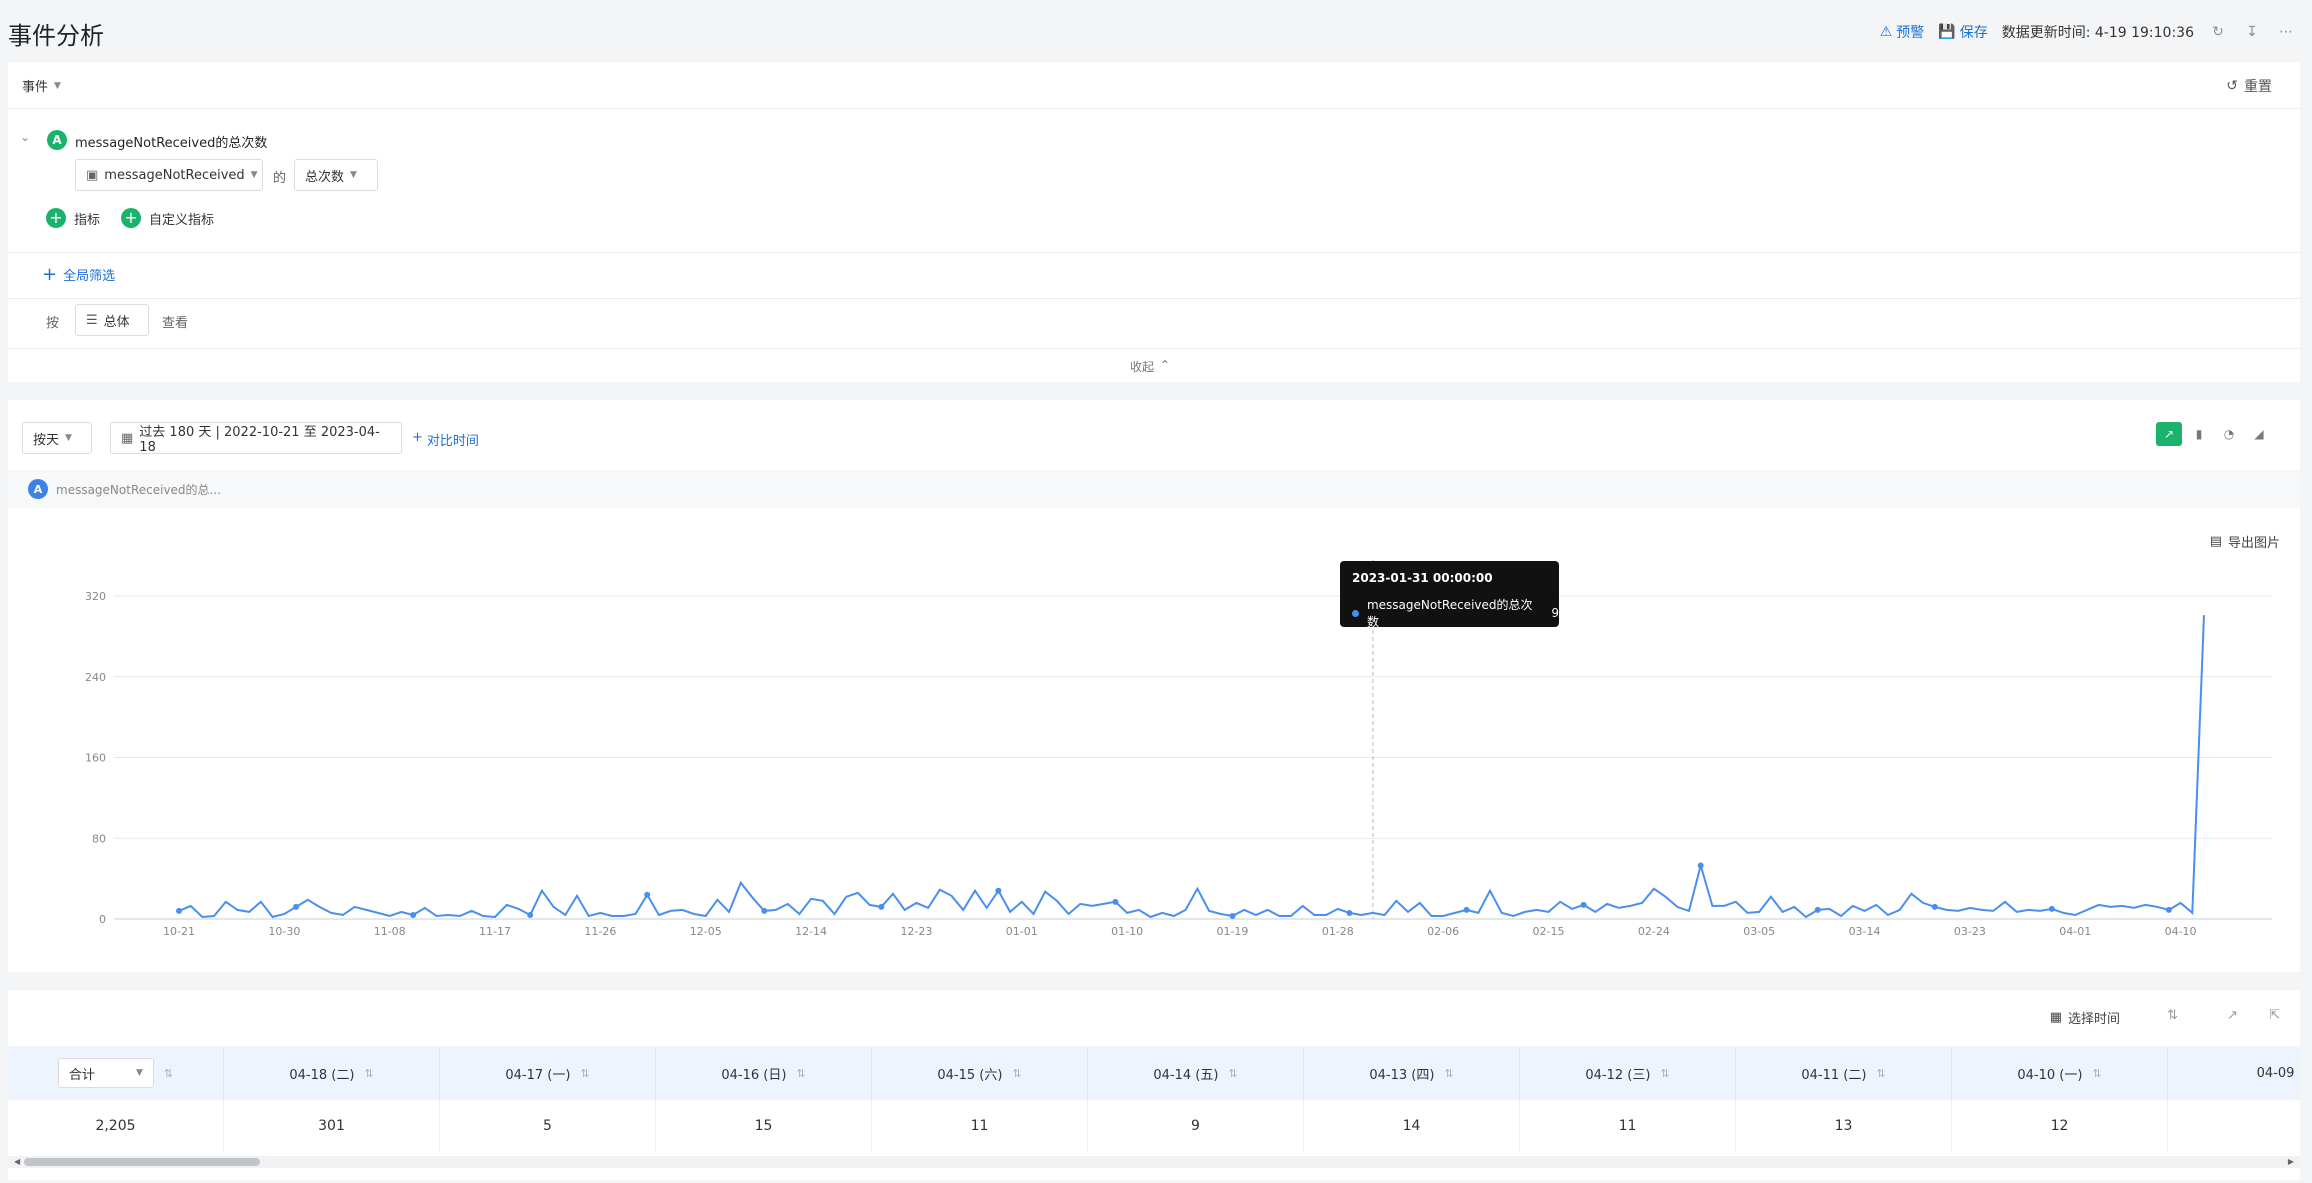 The height and width of the screenshot is (1183, 2312). Describe the element at coordinates (1865, 931) in the screenshot. I see `x-tick-label: 03-14` at that location.